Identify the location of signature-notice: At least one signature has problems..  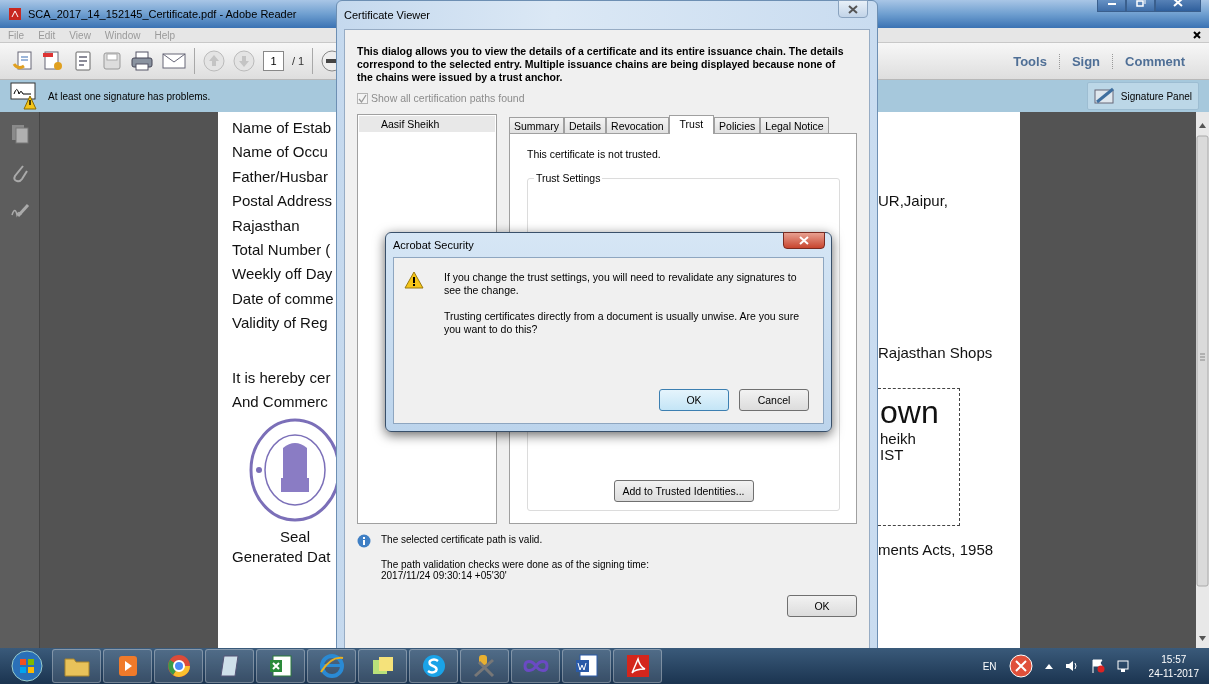
(129, 96).